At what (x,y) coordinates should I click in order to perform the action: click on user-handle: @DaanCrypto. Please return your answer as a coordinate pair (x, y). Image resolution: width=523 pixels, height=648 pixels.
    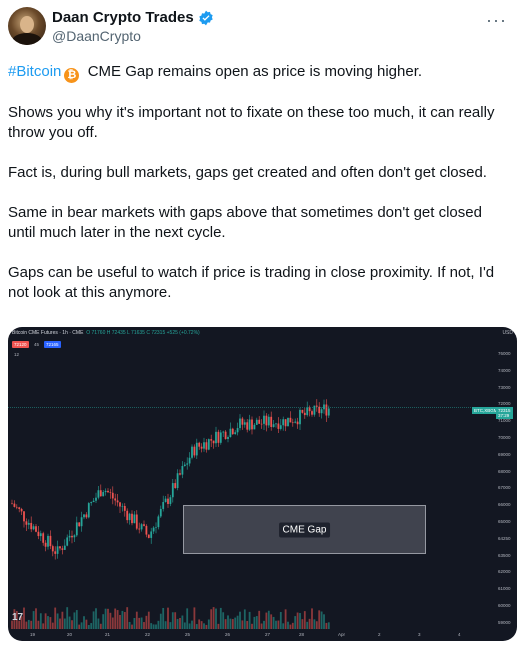
    Looking at the image, I should click on (96, 36).